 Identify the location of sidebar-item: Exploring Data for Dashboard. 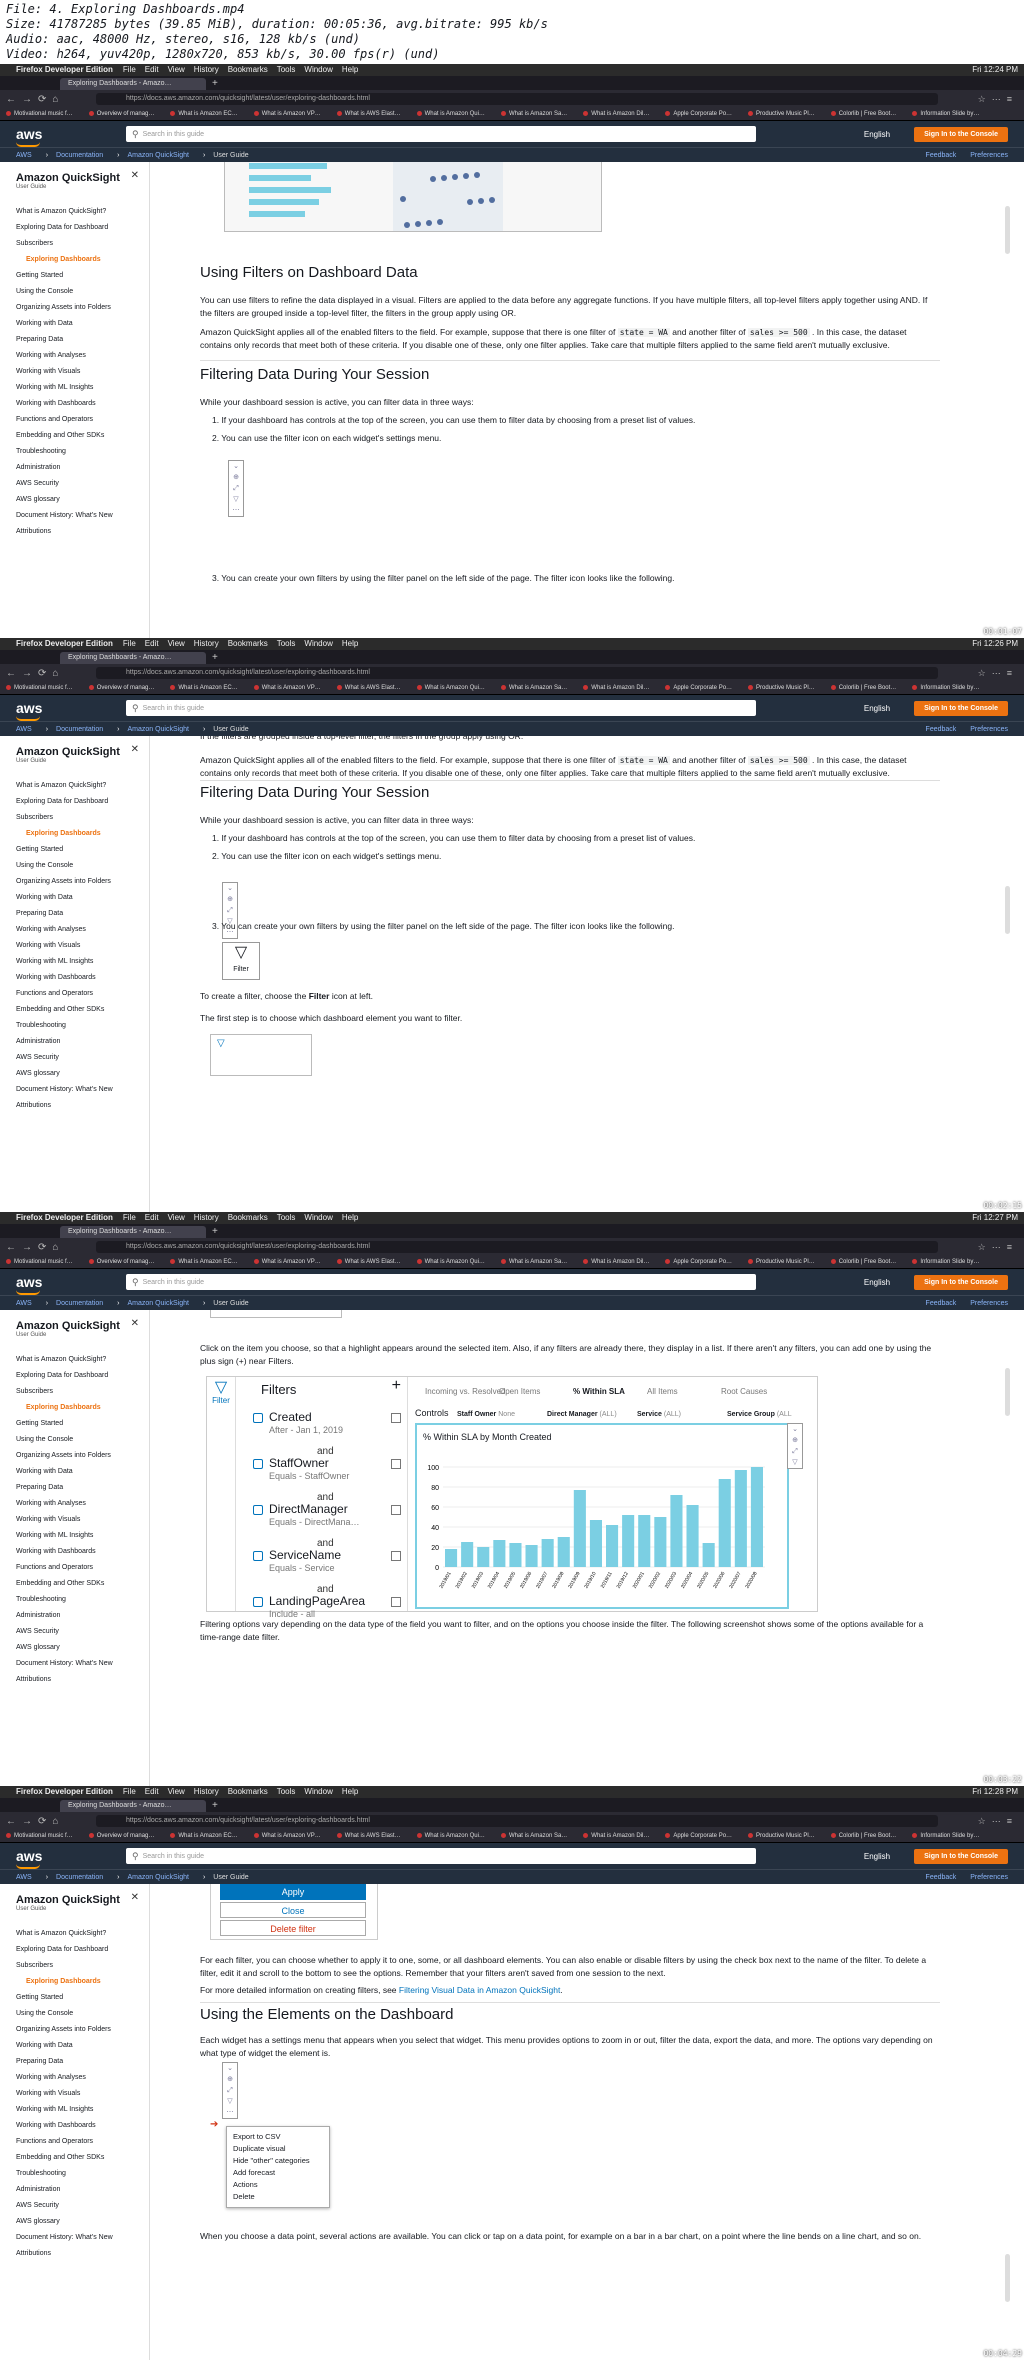
(82, 1376).